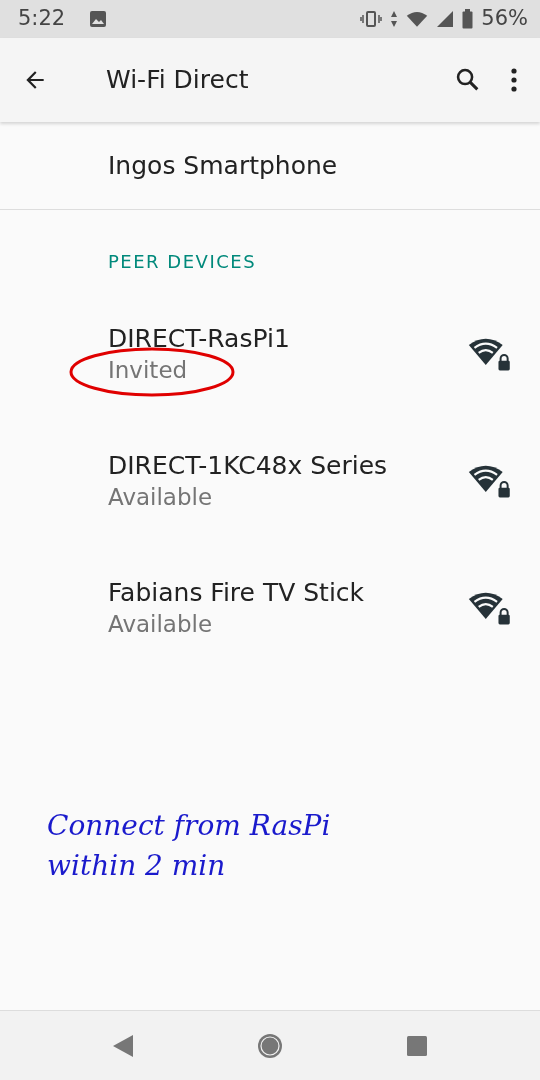 The height and width of the screenshot is (1080, 540). I want to click on section-header: PEER DEVICES, so click(182, 261).